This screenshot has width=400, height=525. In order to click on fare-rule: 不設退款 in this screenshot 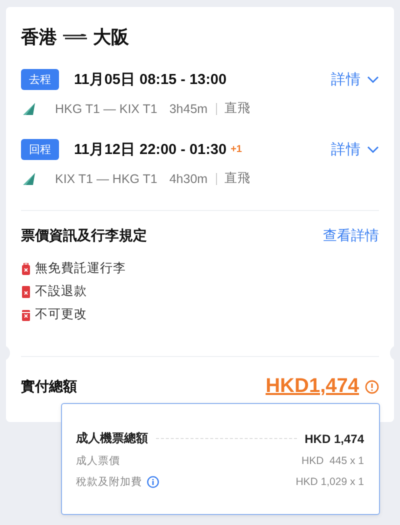, I will do `click(61, 291)`.